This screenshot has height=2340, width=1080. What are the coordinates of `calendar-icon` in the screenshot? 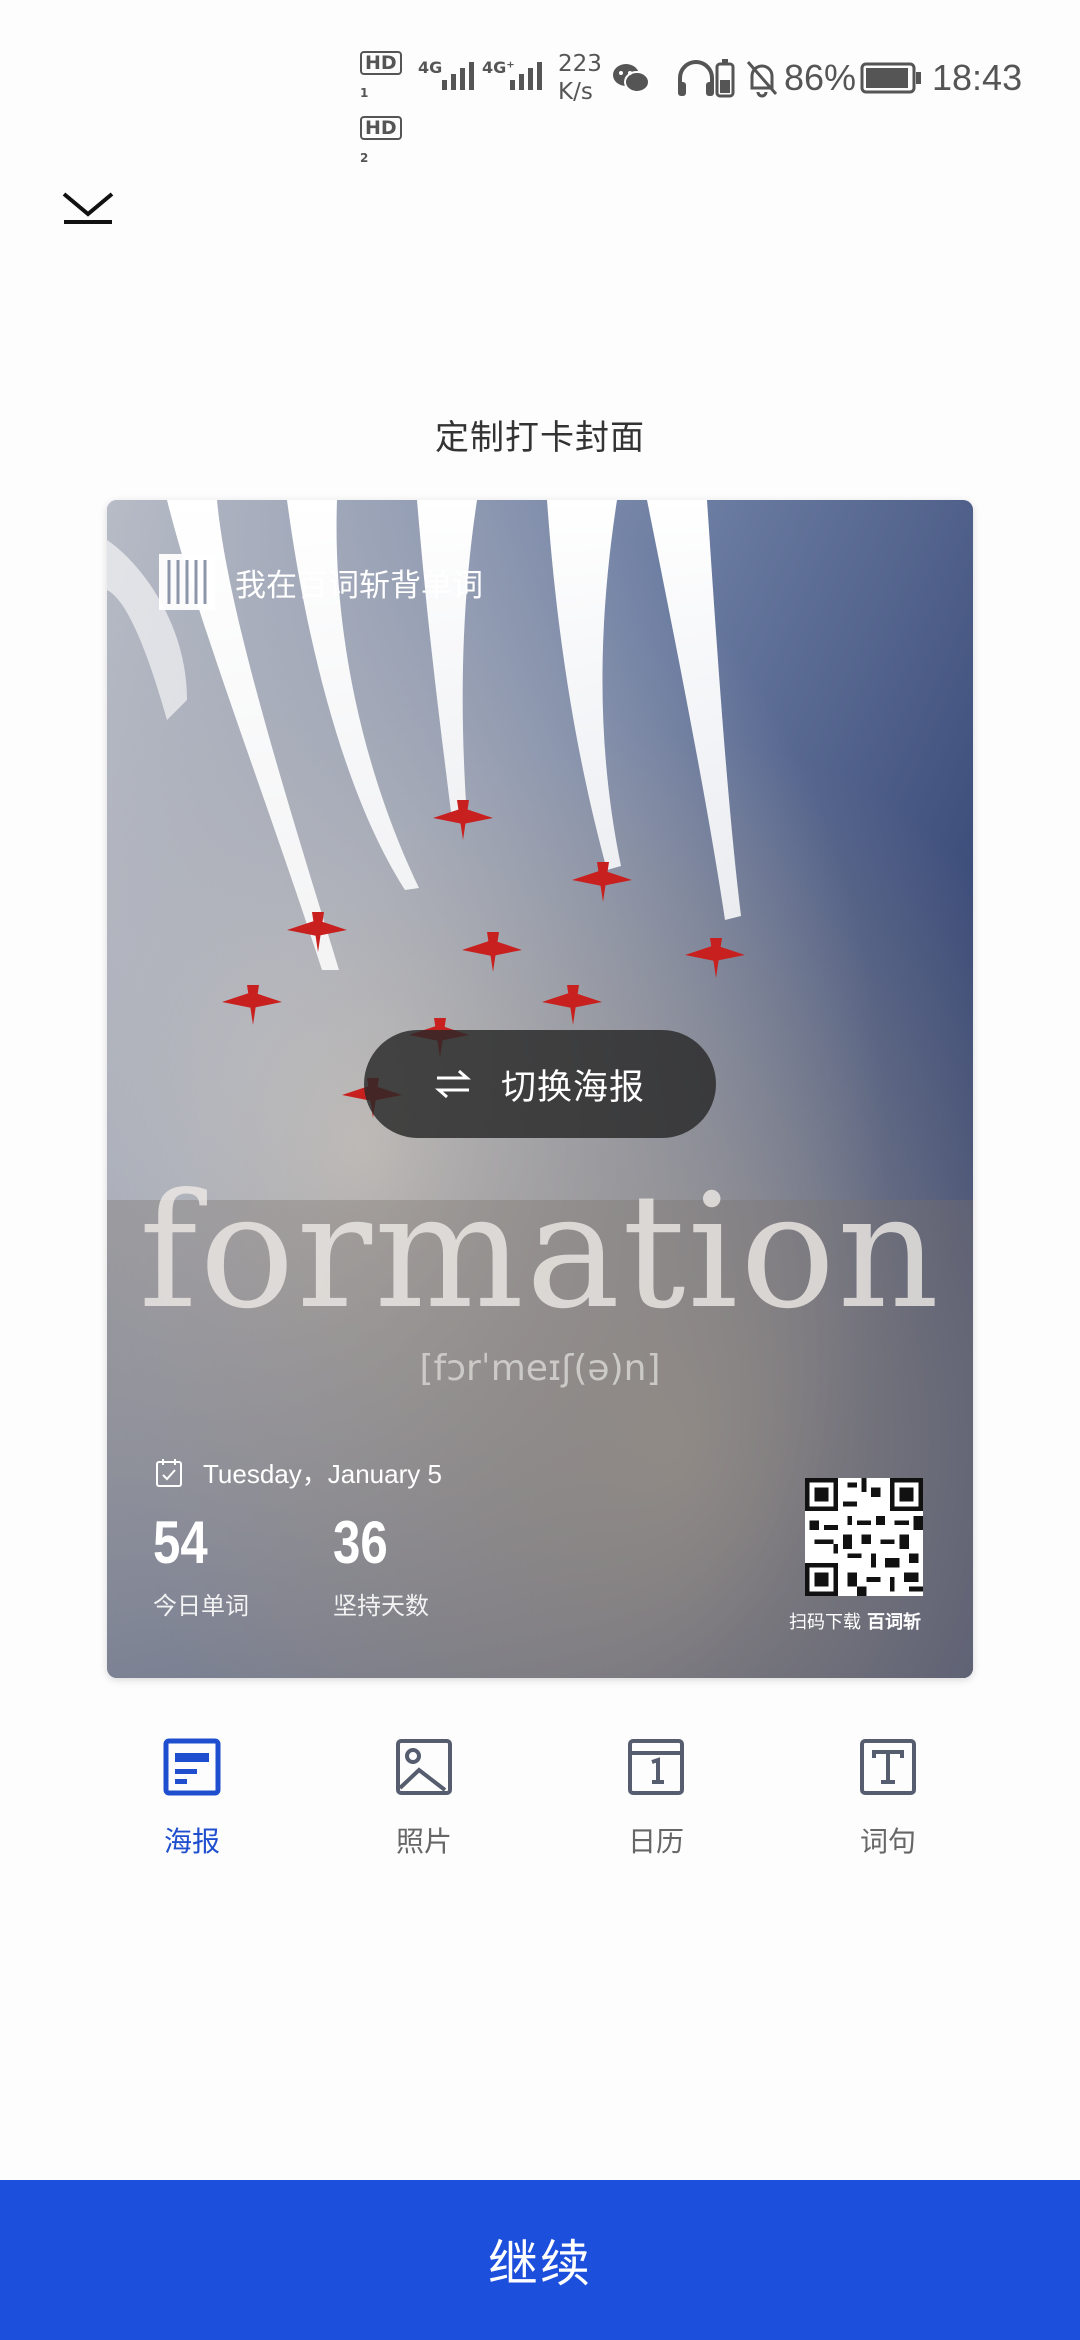 It's located at (656, 1767).